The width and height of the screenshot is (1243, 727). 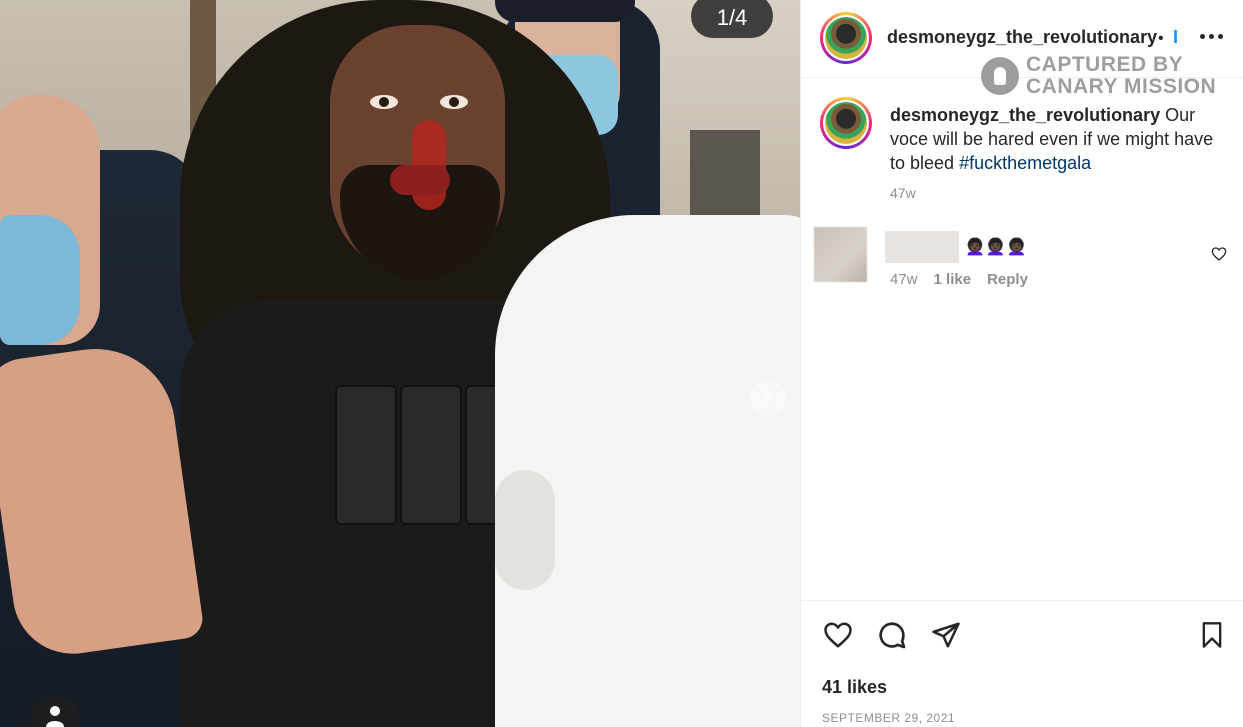 I want to click on bookmark-icon, so click(x=1212, y=637).